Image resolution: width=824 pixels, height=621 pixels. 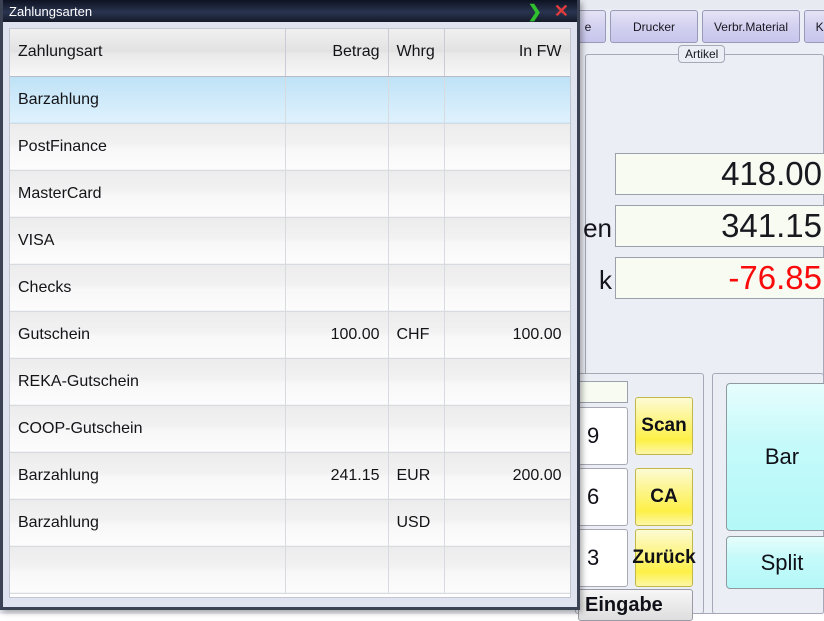 I want to click on cell-zahlungsart, so click(x=147, y=569).